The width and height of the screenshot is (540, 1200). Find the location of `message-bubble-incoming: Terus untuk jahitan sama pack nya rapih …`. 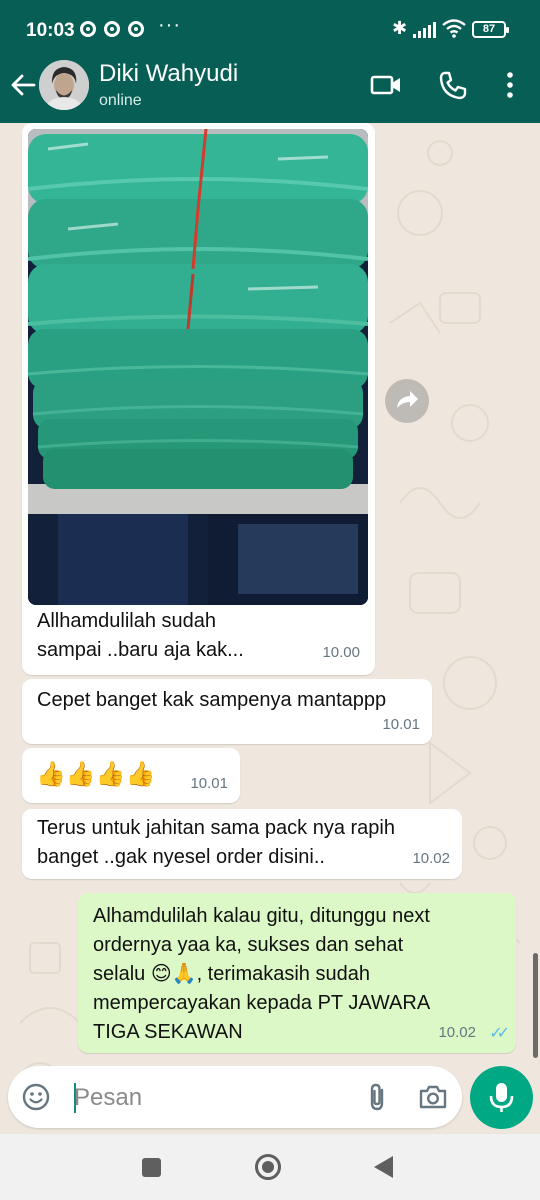

message-bubble-incoming: Terus untuk jahitan sama pack nya rapih … is located at coordinates (242, 844).